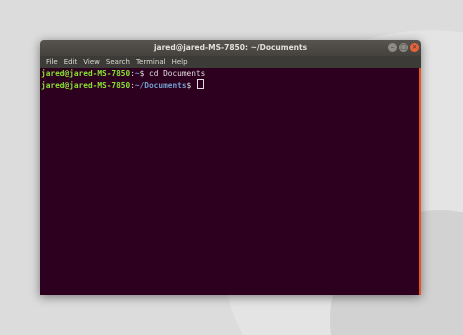 This screenshot has height=335, width=463. I want to click on menu-view: View, so click(91, 62).